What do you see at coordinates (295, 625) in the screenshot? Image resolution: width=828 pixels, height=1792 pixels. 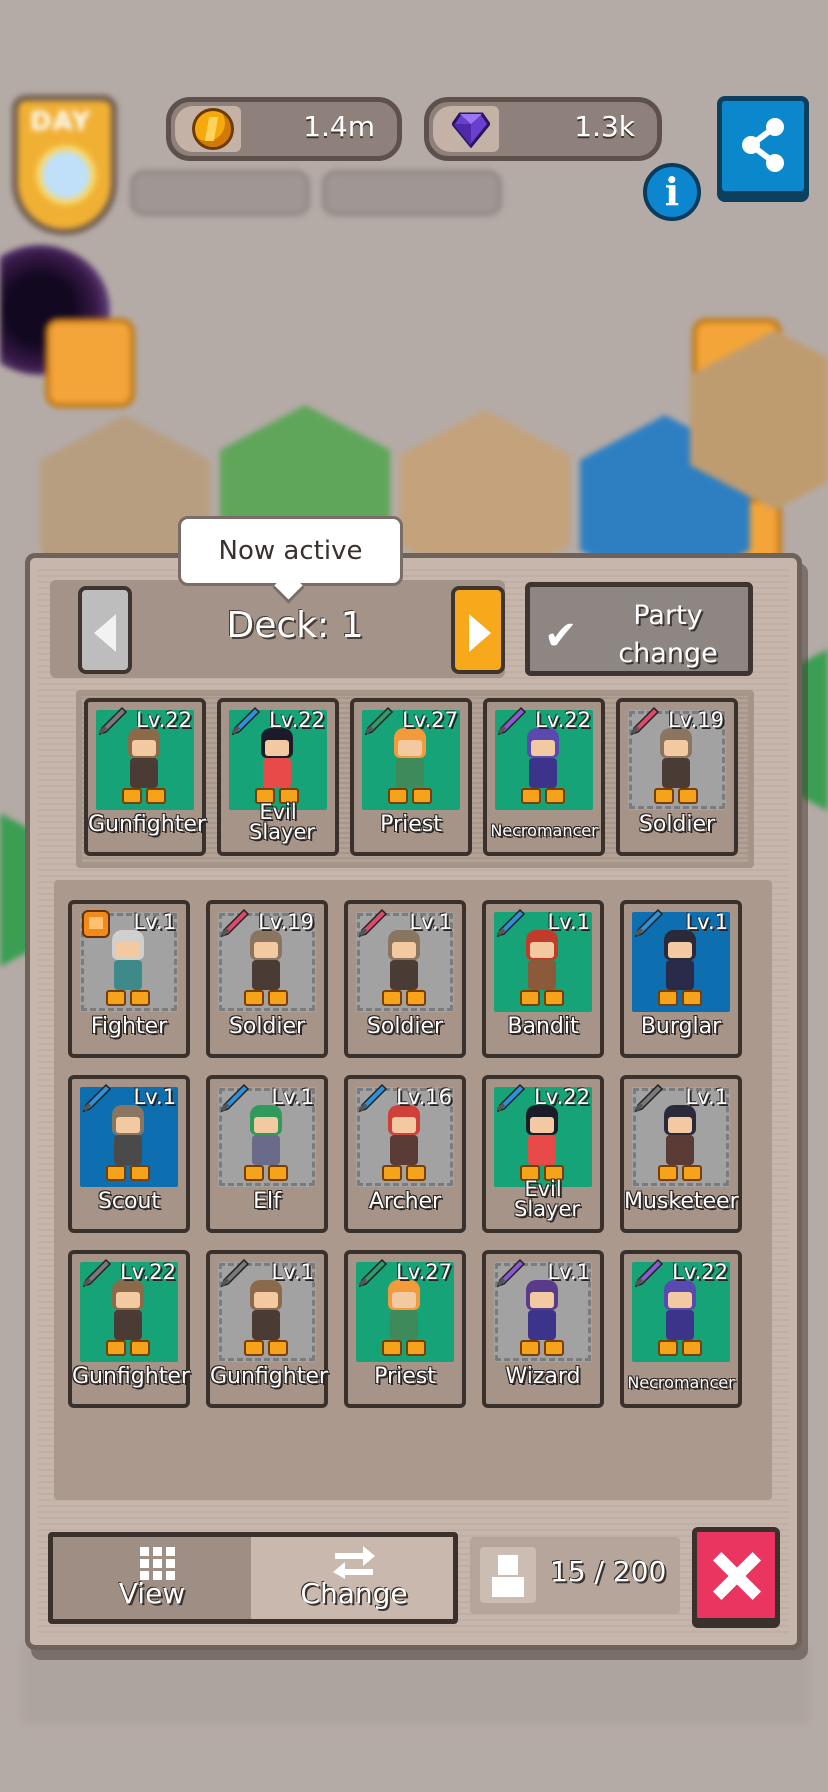 I see `deck-label: Deck: 1` at bounding box center [295, 625].